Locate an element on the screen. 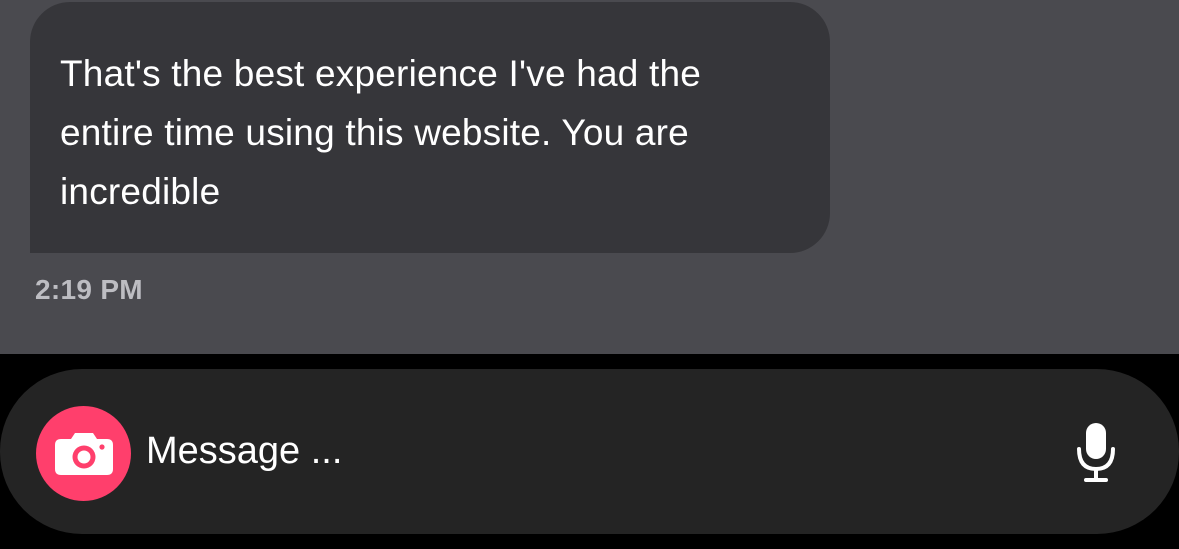 This screenshot has height=549, width=1179. message-timestamp: 2:19 PM is located at coordinates (89, 289).